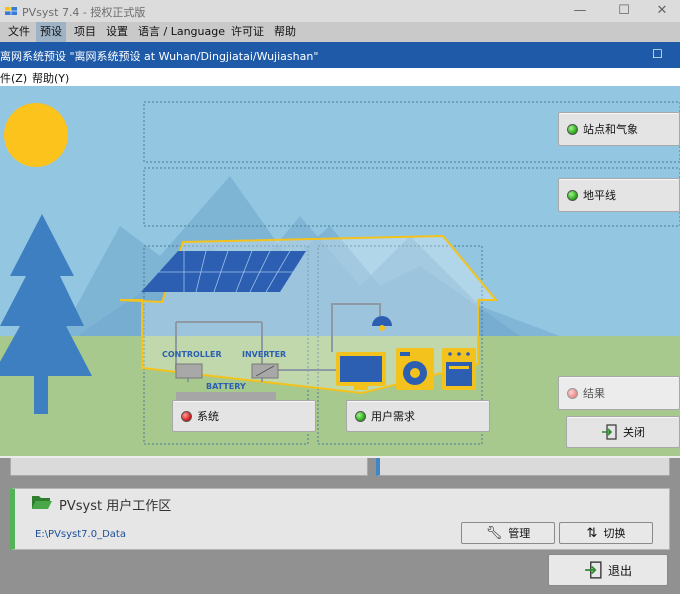 Image resolution: width=680 pixels, height=594 pixels. Describe the element at coordinates (13, 78) in the screenshot. I see `dialog-menu-file: 件(Z)` at that location.